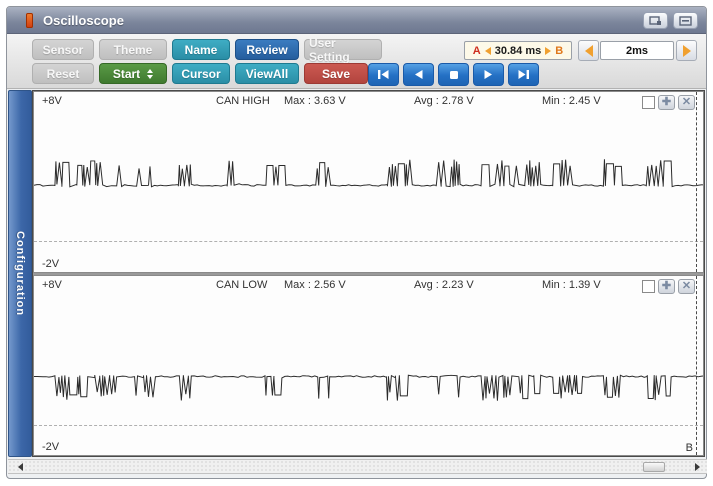  I want to click on review-button: Review, so click(267, 49).